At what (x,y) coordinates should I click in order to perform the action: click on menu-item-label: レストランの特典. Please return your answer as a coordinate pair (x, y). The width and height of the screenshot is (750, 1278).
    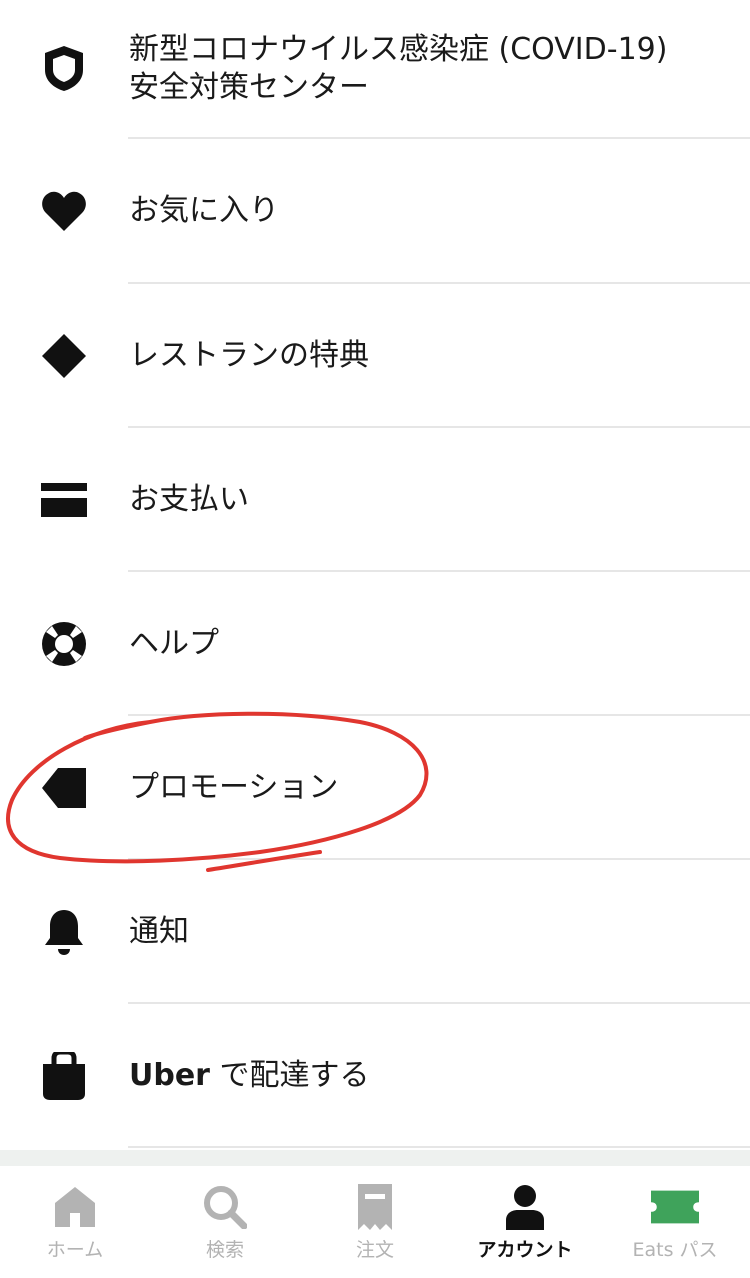
    Looking at the image, I should click on (249, 355).